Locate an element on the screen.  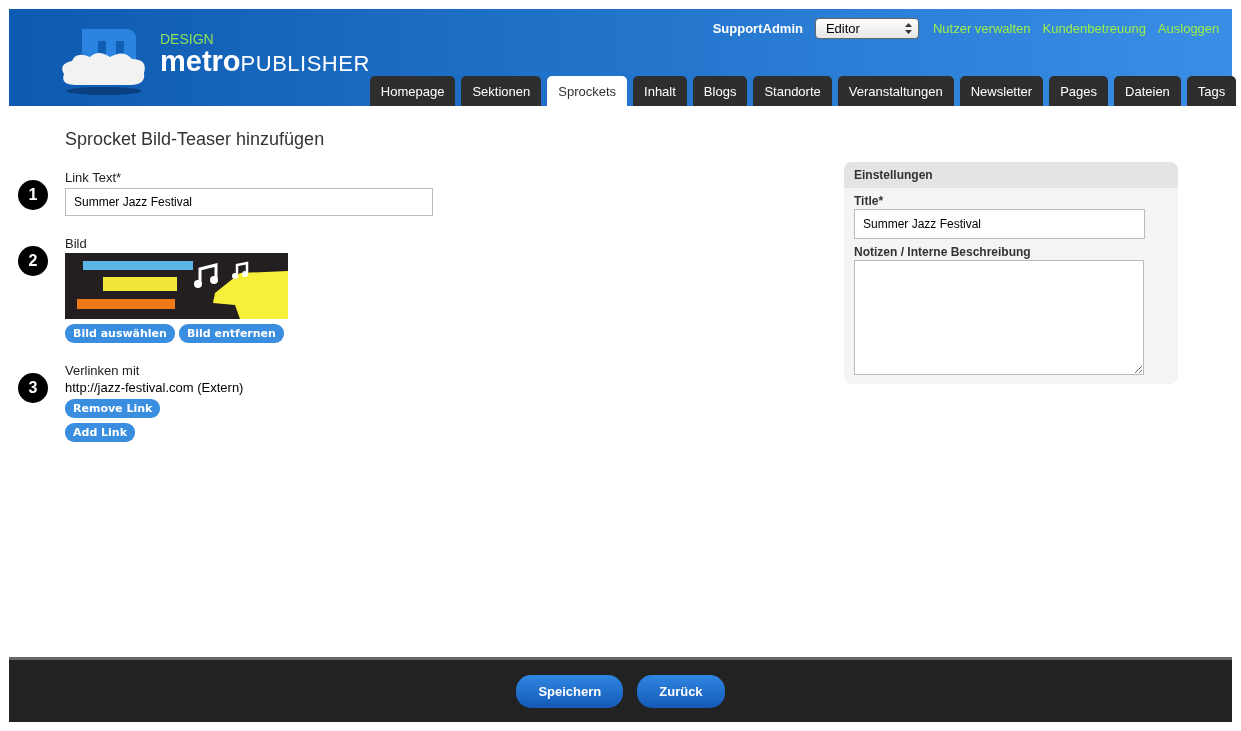
nav-tab: Pages is located at coordinates (1079, 91).